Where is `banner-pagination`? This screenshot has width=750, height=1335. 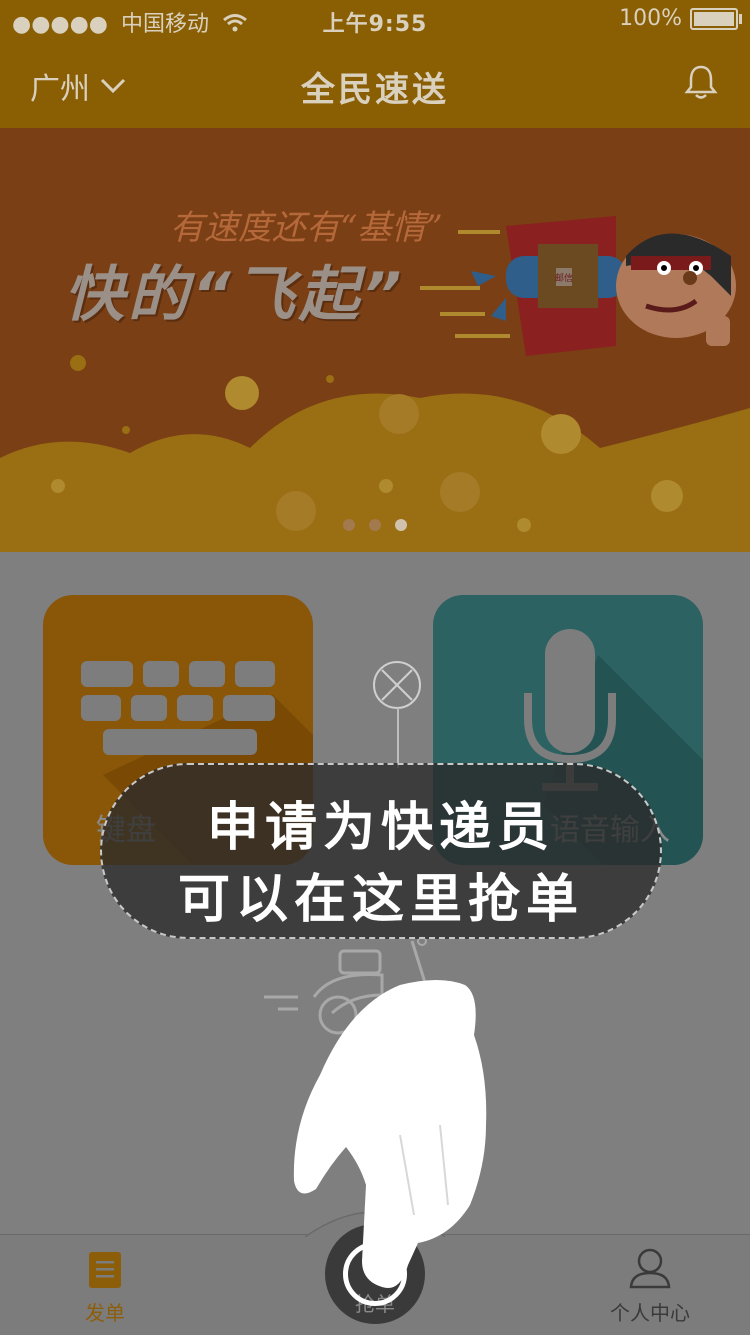 banner-pagination is located at coordinates (375, 525).